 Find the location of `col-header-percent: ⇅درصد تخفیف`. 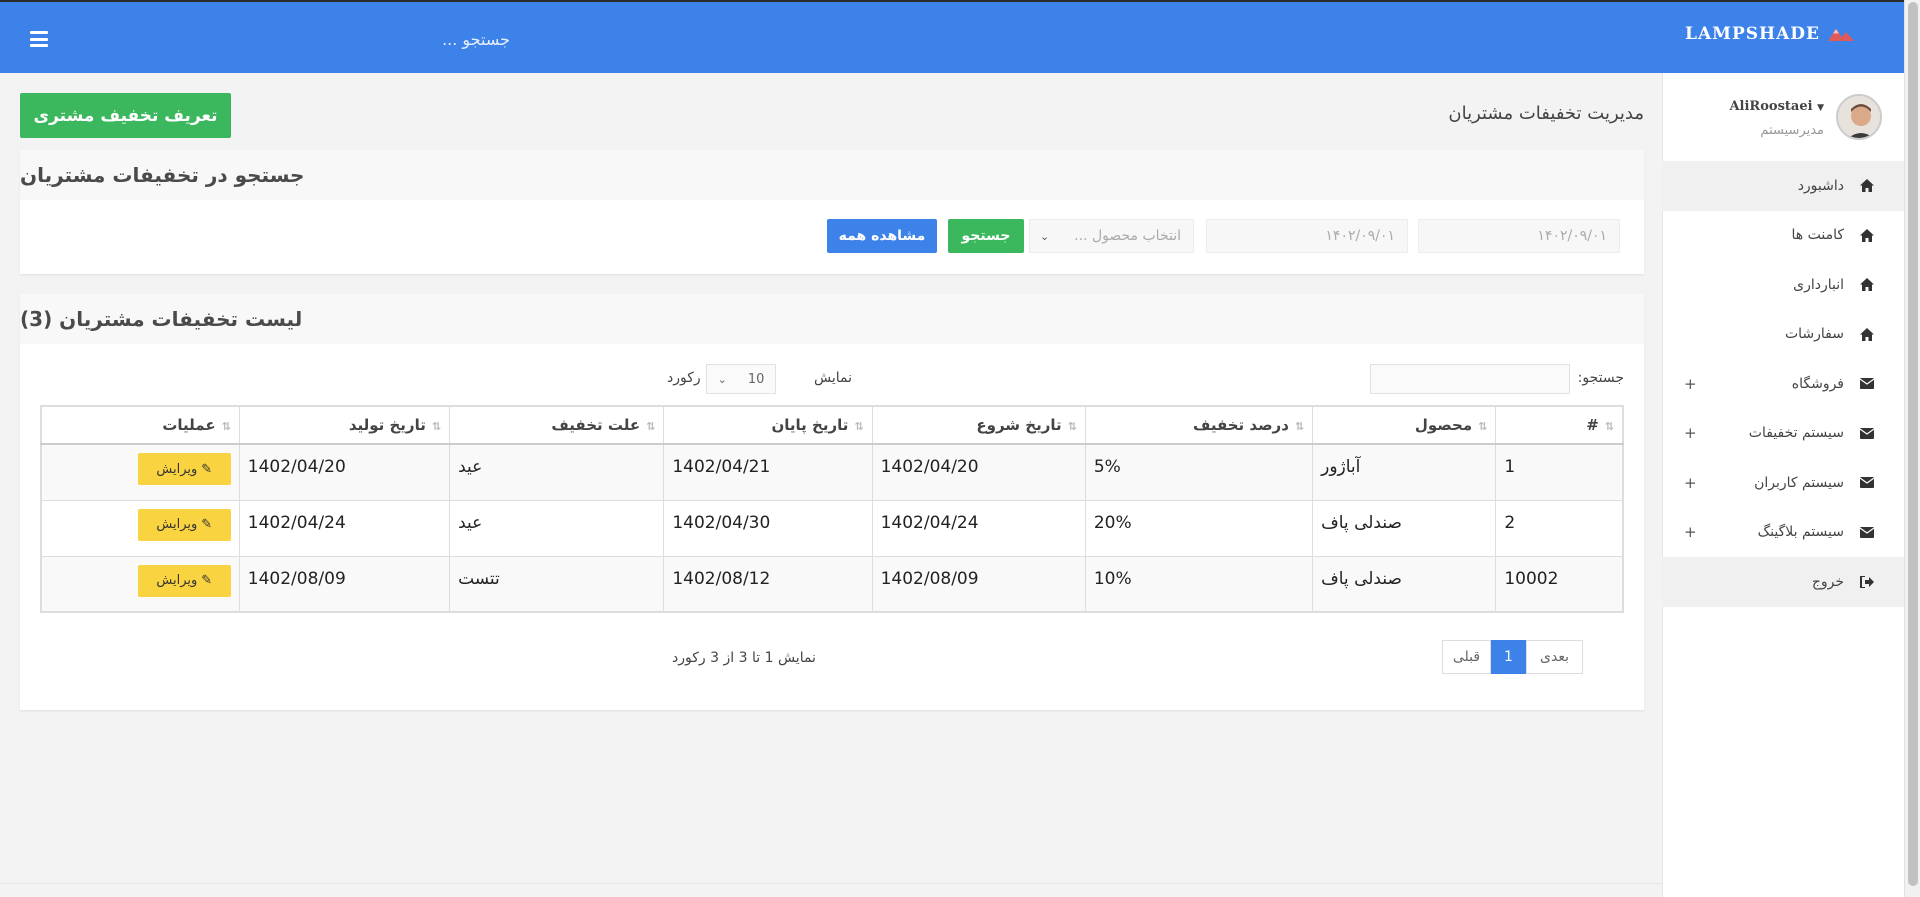

col-header-percent: ⇅درصد تخفیف is located at coordinates (1199, 425).